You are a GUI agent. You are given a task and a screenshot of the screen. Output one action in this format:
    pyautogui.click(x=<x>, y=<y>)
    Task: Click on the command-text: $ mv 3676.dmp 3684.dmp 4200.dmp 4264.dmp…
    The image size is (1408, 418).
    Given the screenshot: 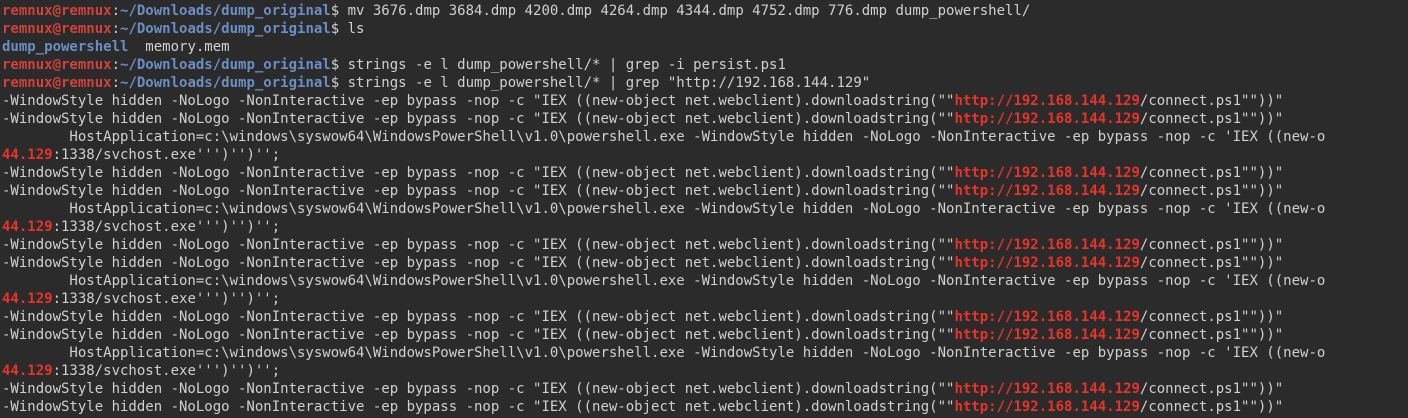 What is the action you would take?
    pyautogui.click(x=680, y=11)
    